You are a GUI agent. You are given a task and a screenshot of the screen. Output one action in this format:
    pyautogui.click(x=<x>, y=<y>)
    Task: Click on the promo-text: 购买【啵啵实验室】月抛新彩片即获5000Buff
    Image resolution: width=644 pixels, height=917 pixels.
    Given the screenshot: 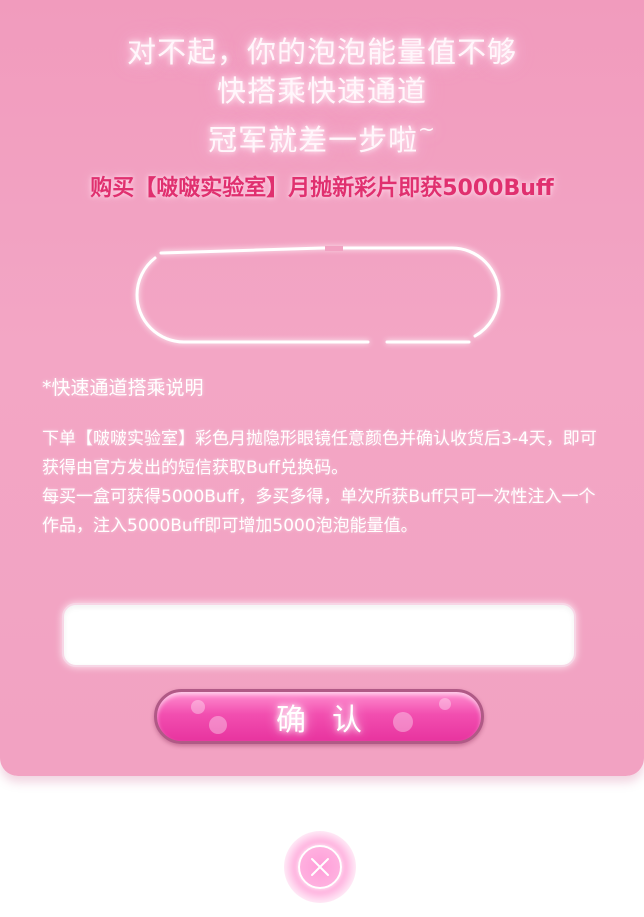 What is the action you would take?
    pyautogui.click(x=322, y=188)
    